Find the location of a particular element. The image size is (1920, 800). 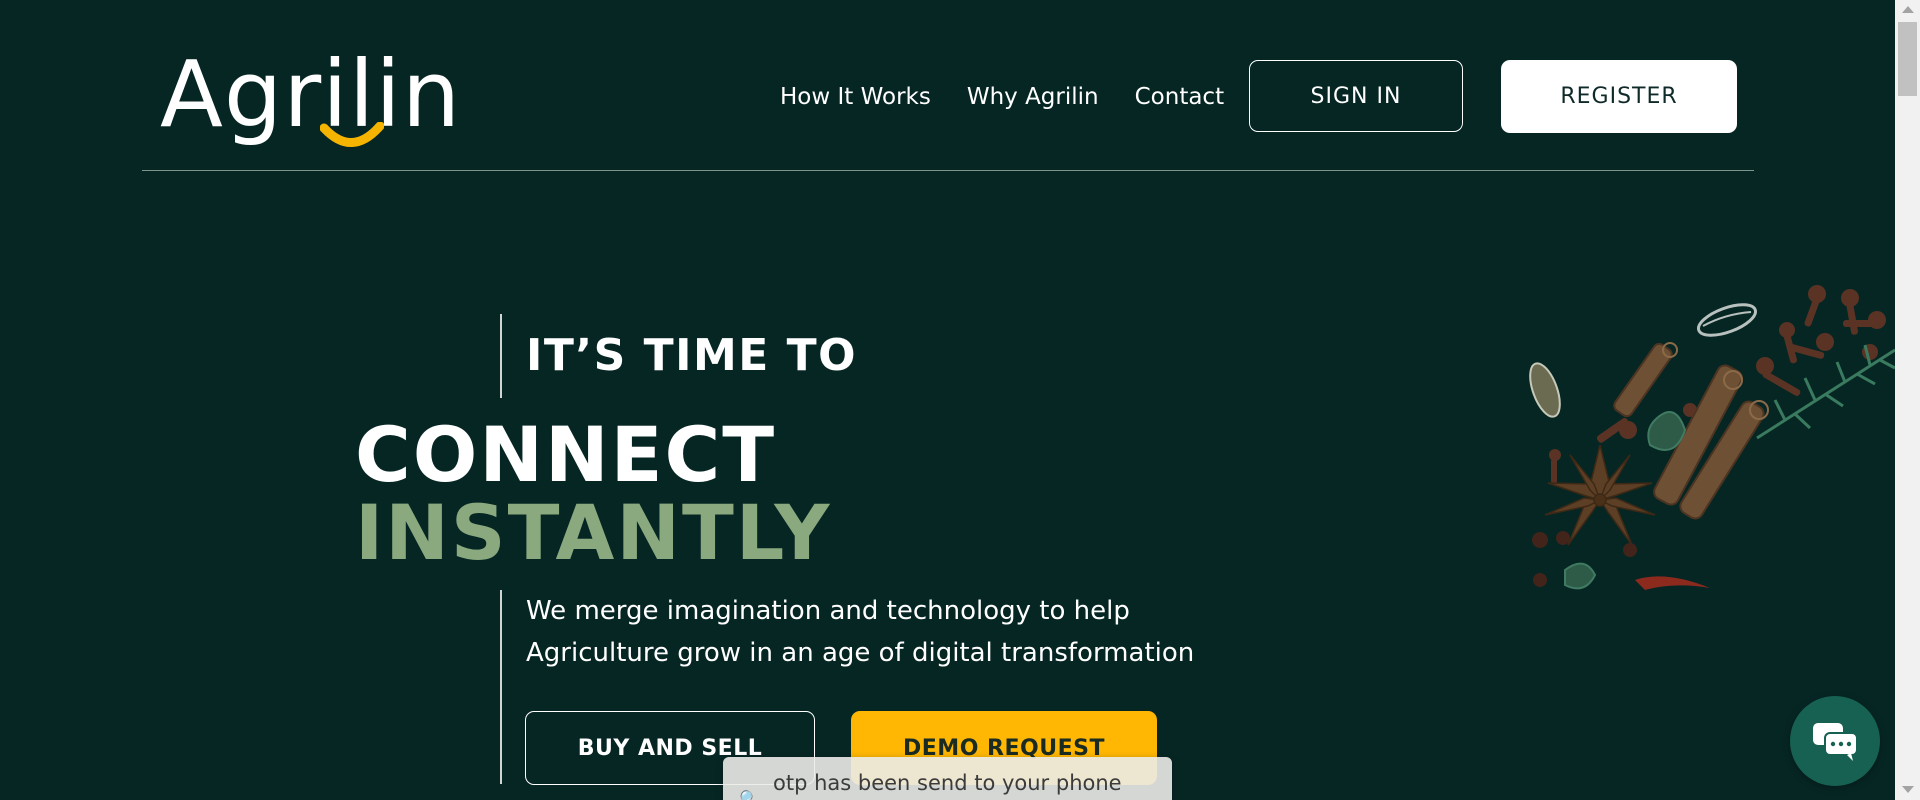

otp-toast: 🔍 otp has been send to your phone is located at coordinates (947, 778).